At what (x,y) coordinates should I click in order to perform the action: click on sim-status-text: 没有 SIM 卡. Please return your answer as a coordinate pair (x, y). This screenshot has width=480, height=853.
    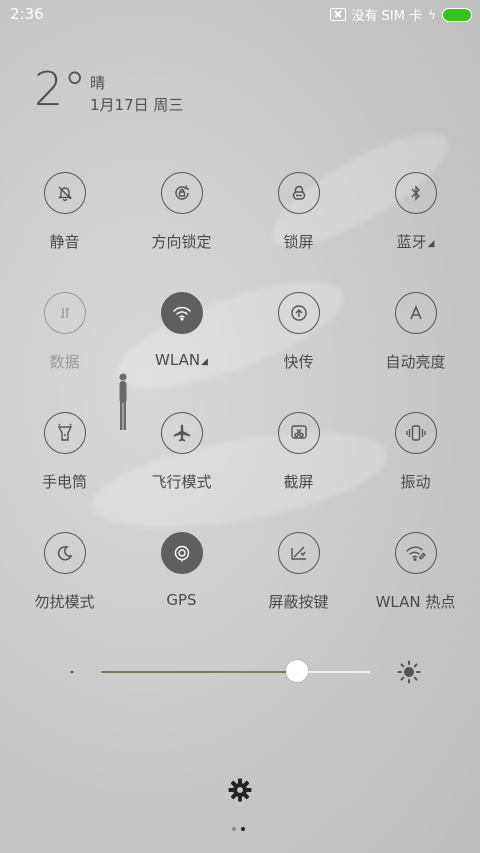
    Looking at the image, I should click on (387, 16).